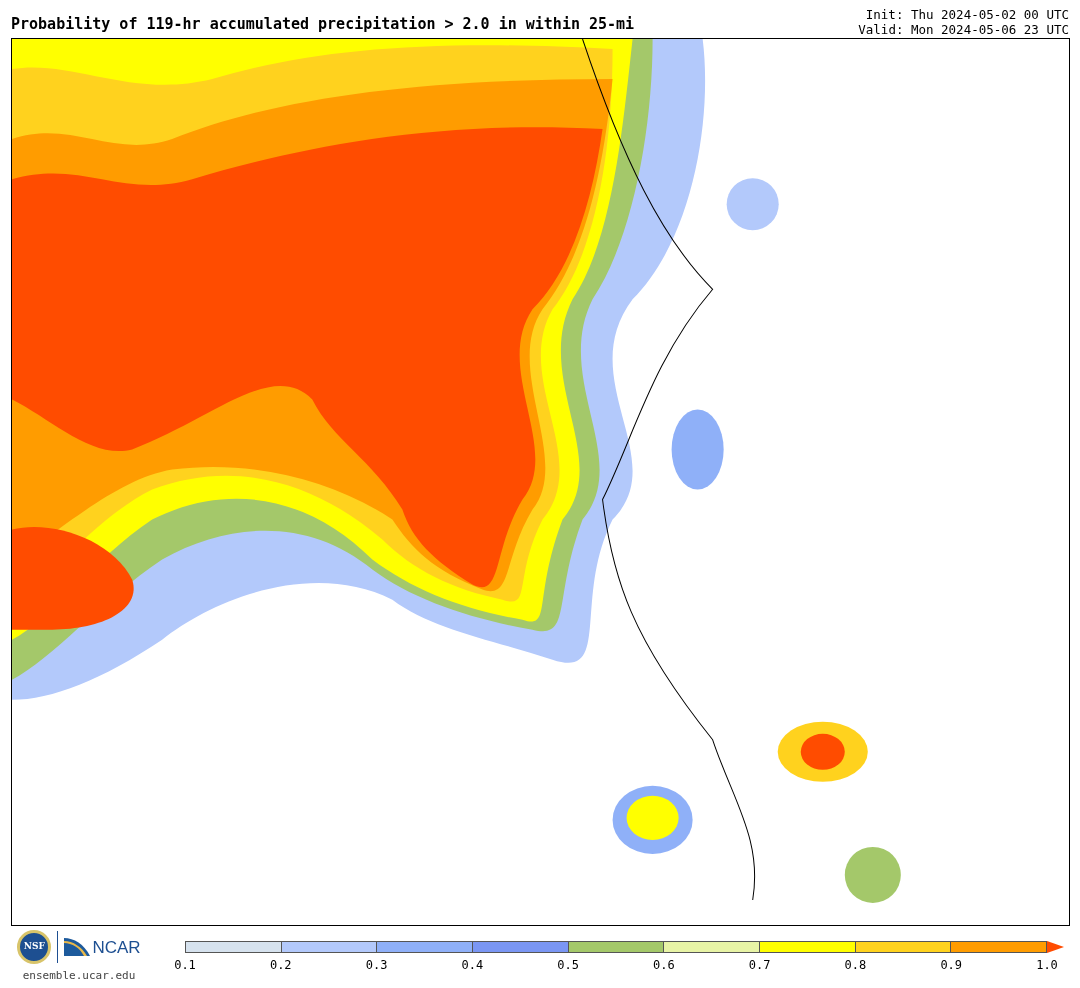 This screenshot has width=1080, height=988. What do you see at coordinates (79, 976) in the screenshot?
I see `site-url: ensemble.ucar.edu` at bounding box center [79, 976].